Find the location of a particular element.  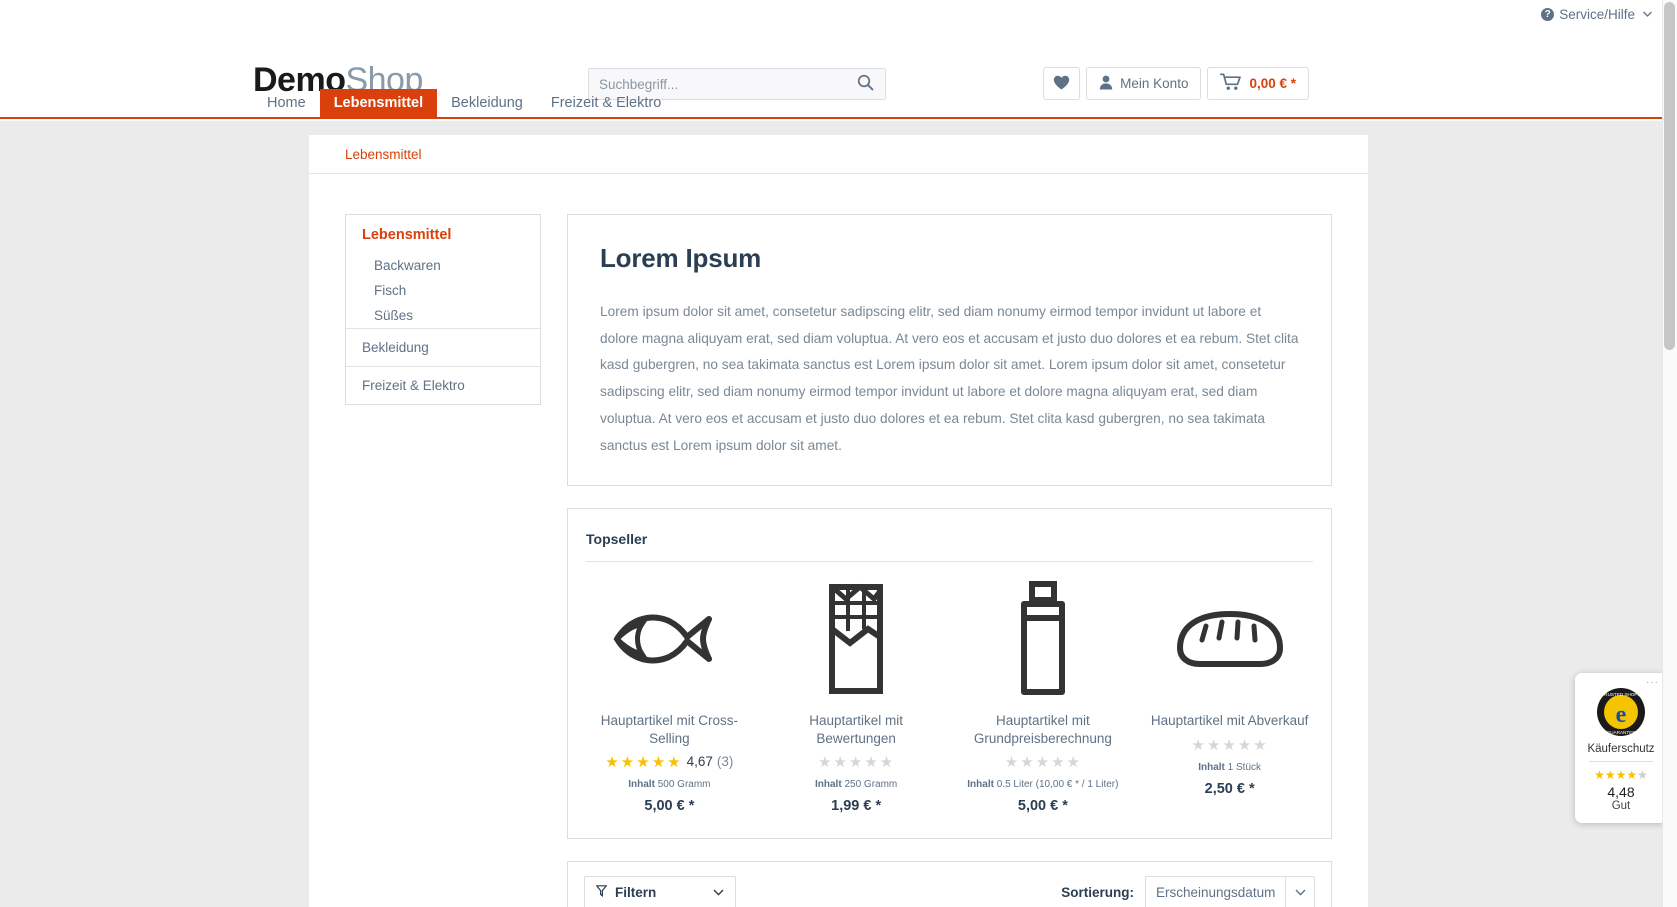

chocolate-bar-icon is located at coordinates (856, 641).